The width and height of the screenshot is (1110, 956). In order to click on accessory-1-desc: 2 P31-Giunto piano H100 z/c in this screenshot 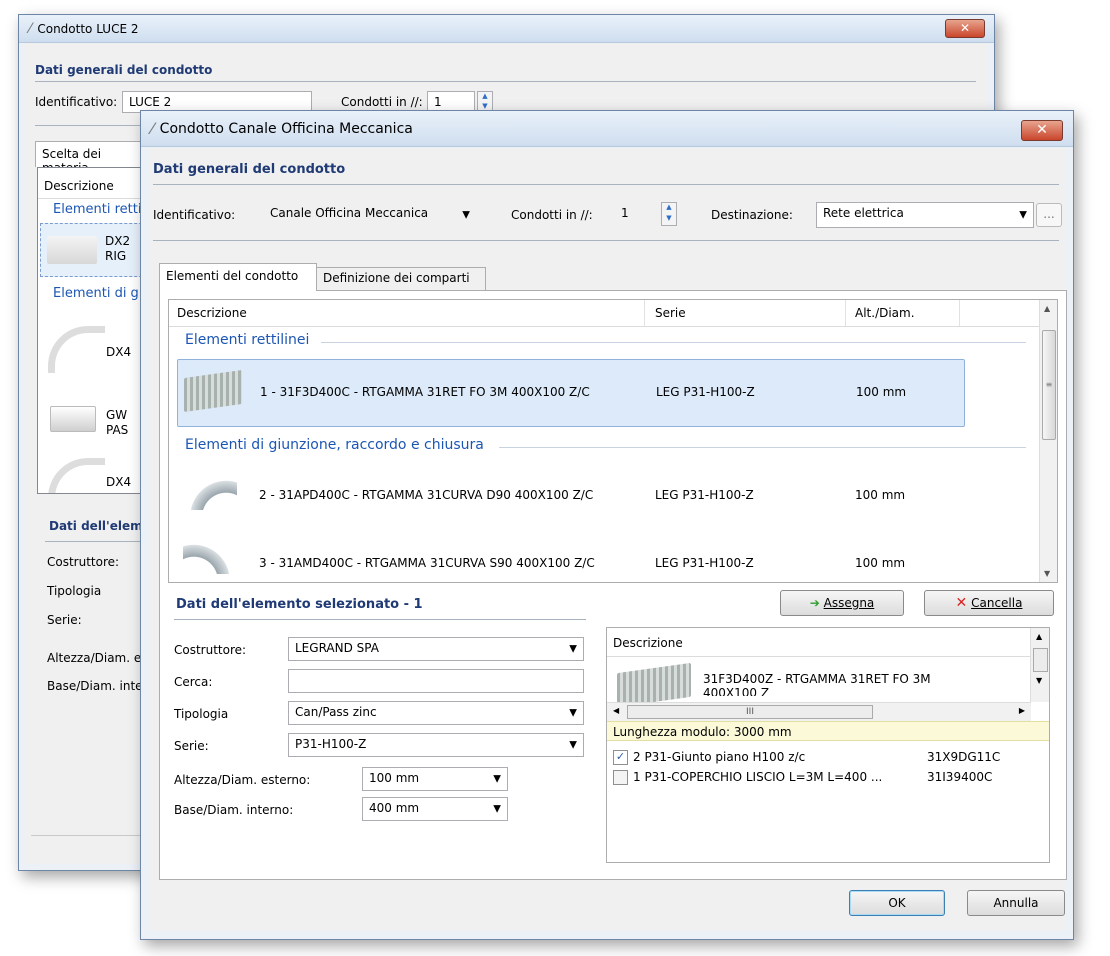, I will do `click(719, 757)`.